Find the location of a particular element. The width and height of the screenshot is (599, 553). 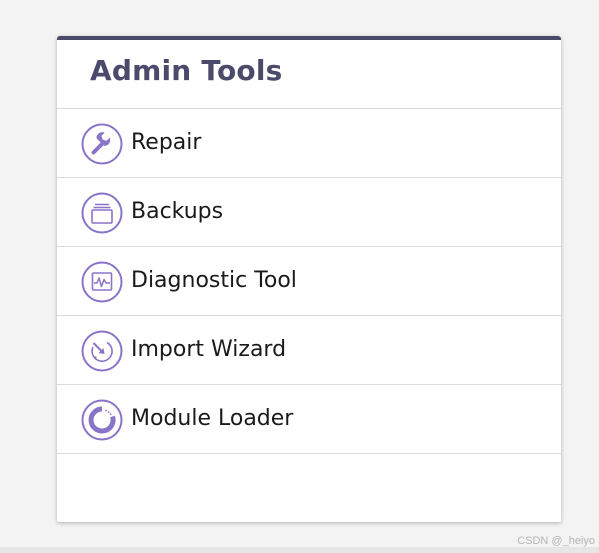

panel-title: Admin Tools is located at coordinates (186, 70).